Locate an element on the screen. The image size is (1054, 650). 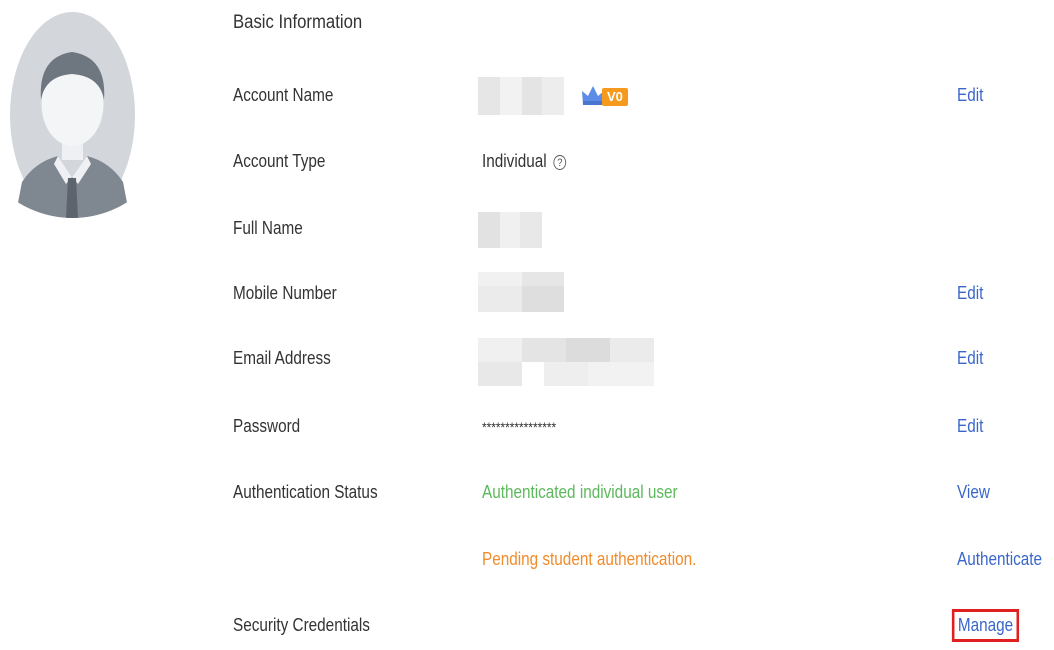
edit-account-name-link: Edit is located at coordinates (970, 95).